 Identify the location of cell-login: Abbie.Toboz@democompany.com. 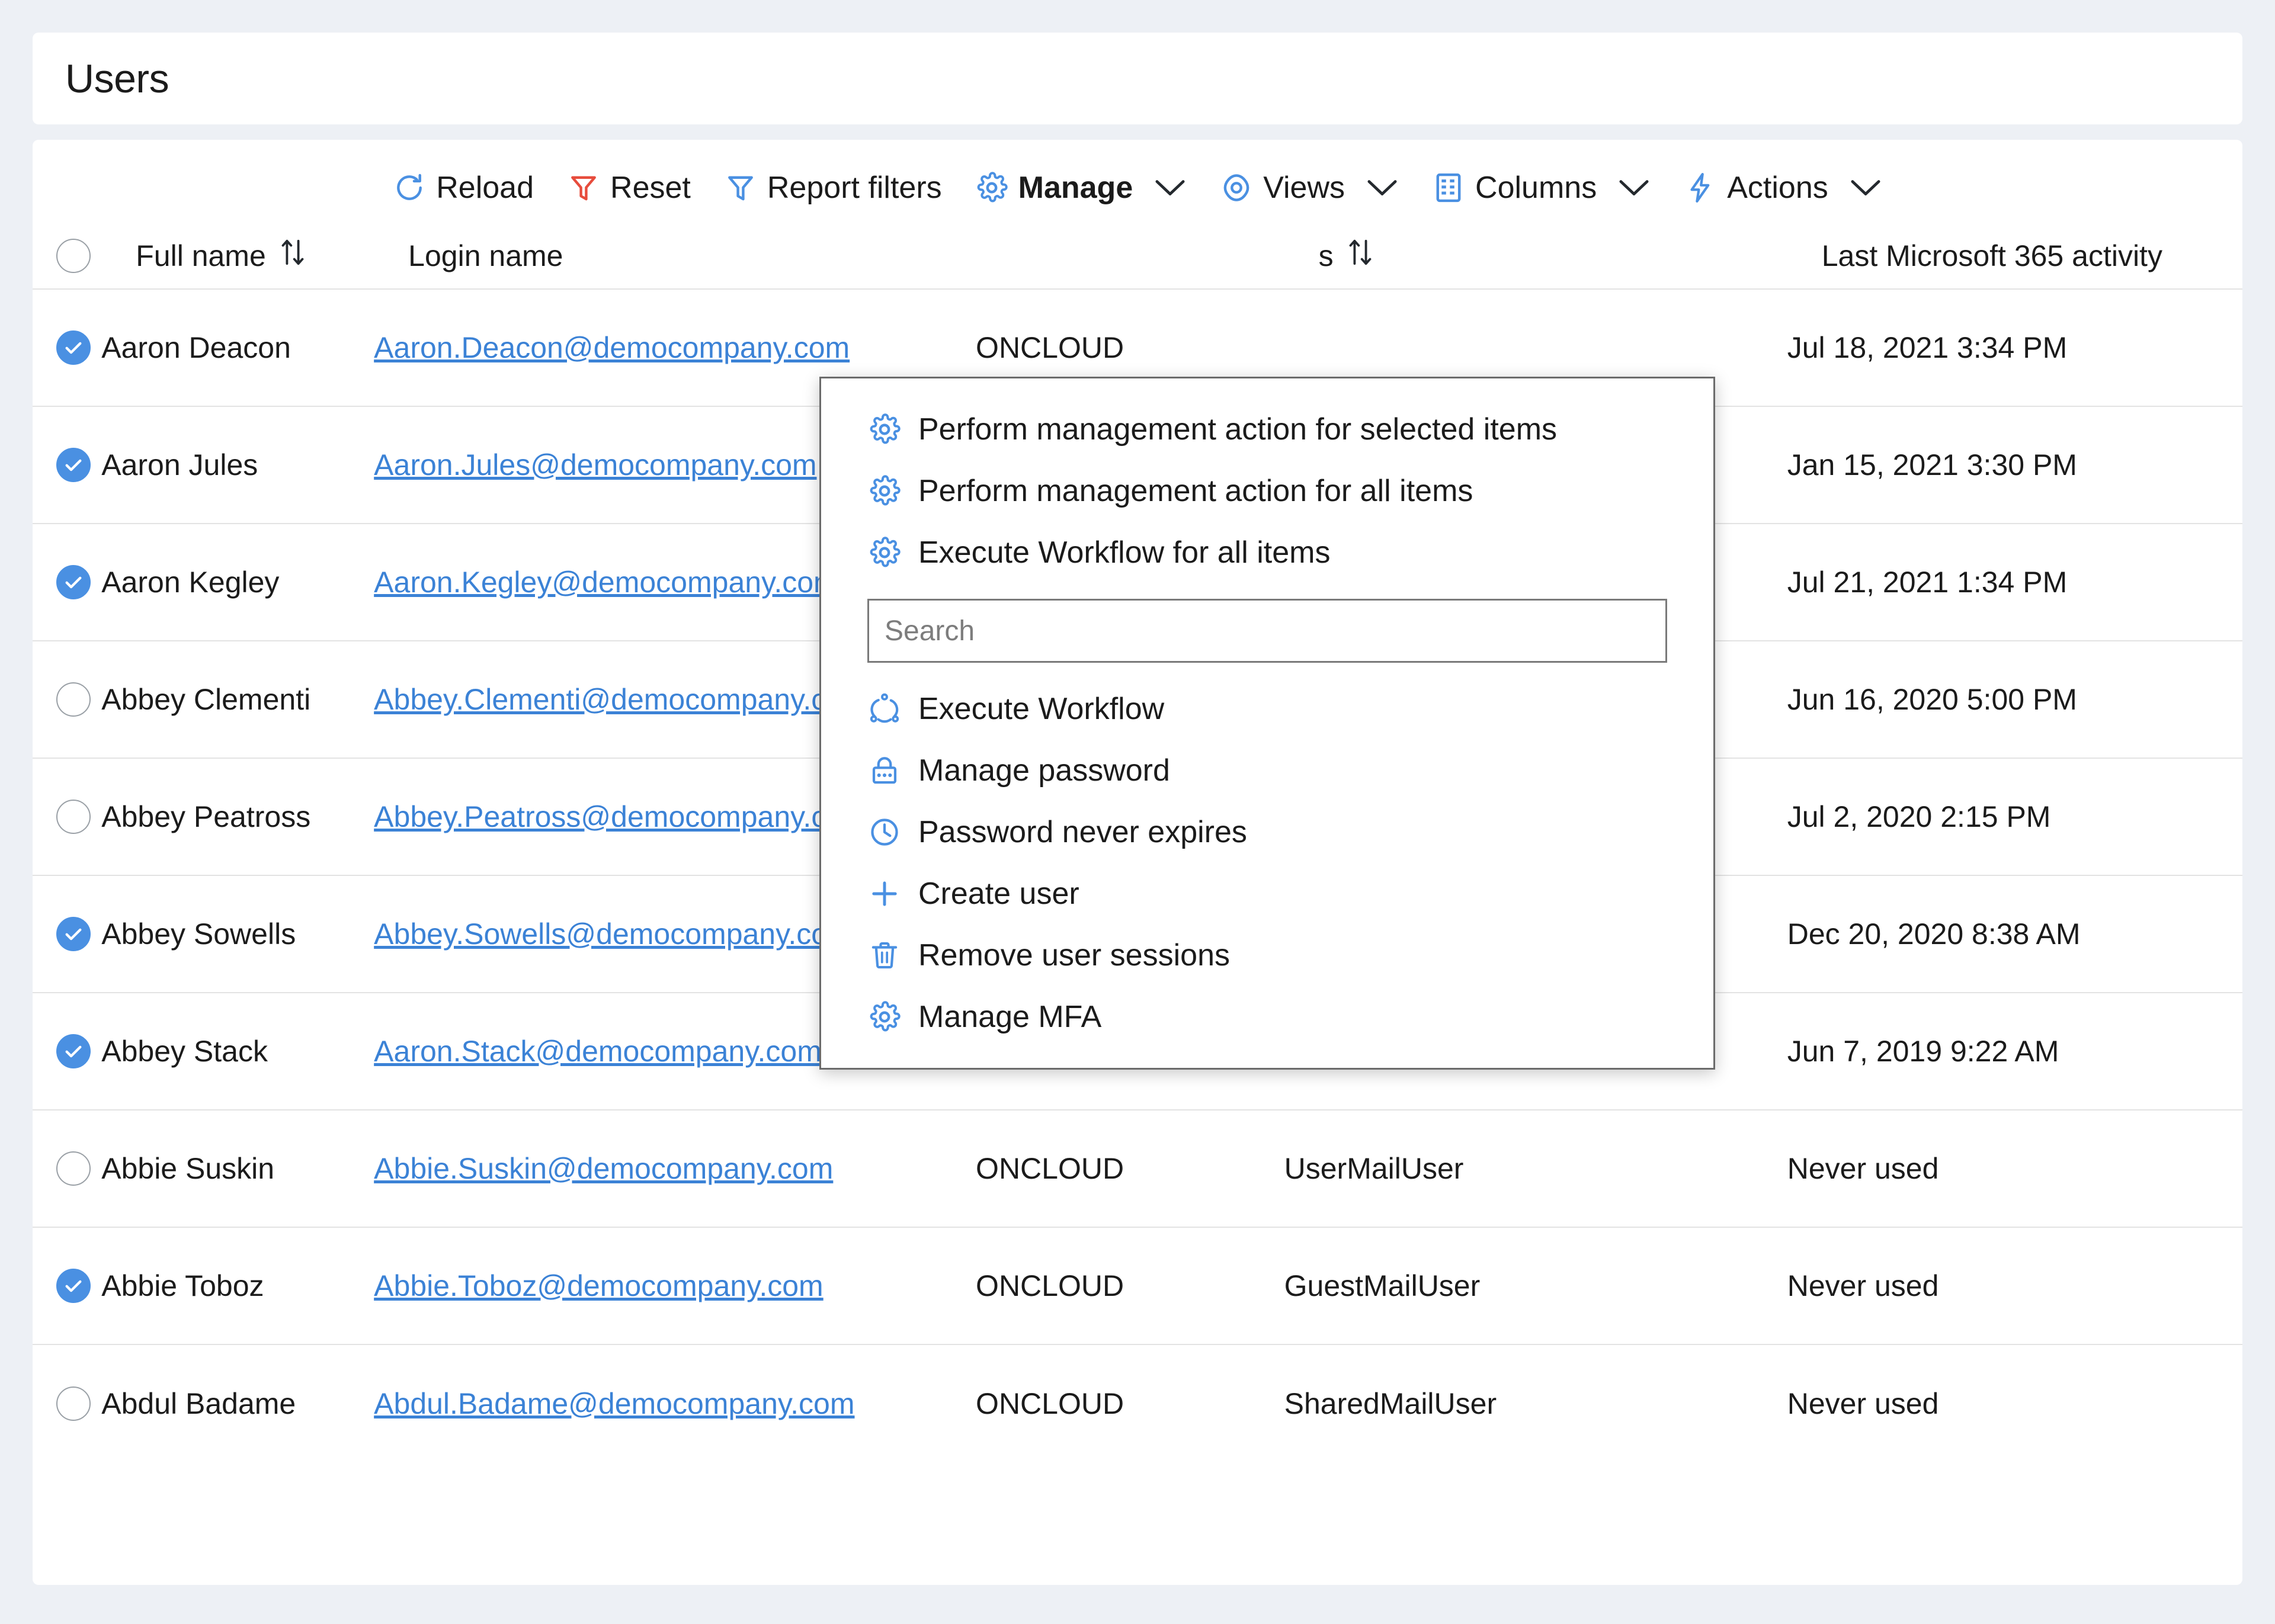
(675, 1285).